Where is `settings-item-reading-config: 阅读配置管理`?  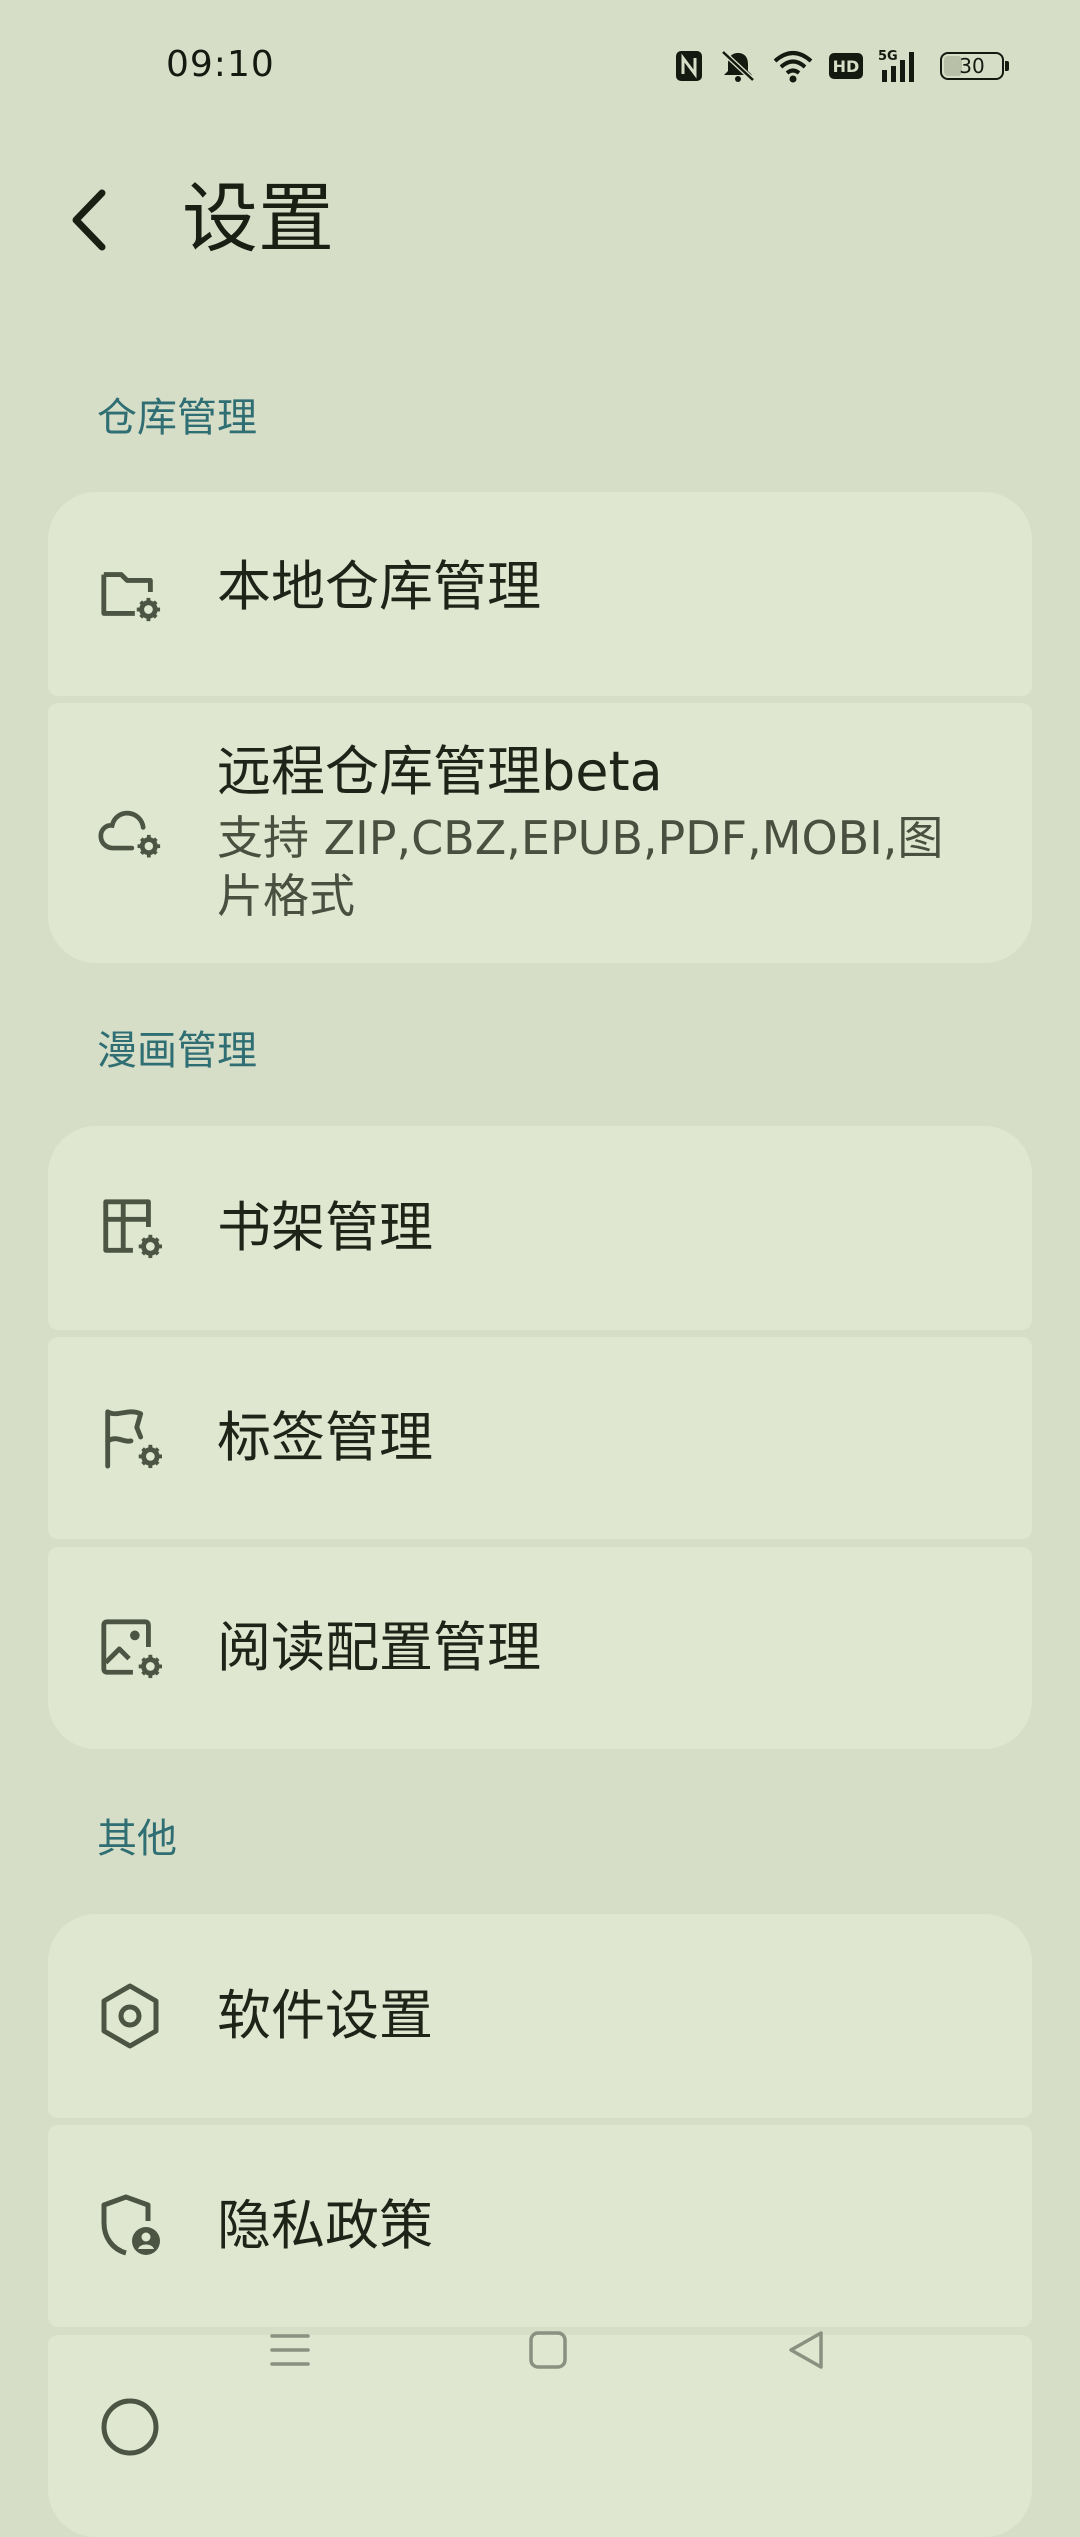
settings-item-reading-config: 阅读配置管理 is located at coordinates (540, 1648).